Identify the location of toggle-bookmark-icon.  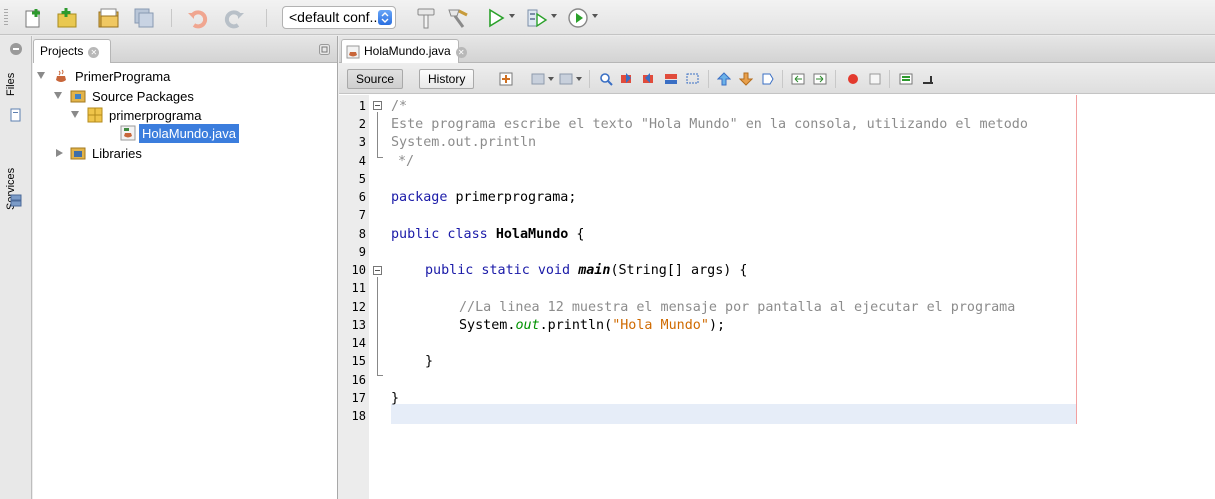
(768, 79).